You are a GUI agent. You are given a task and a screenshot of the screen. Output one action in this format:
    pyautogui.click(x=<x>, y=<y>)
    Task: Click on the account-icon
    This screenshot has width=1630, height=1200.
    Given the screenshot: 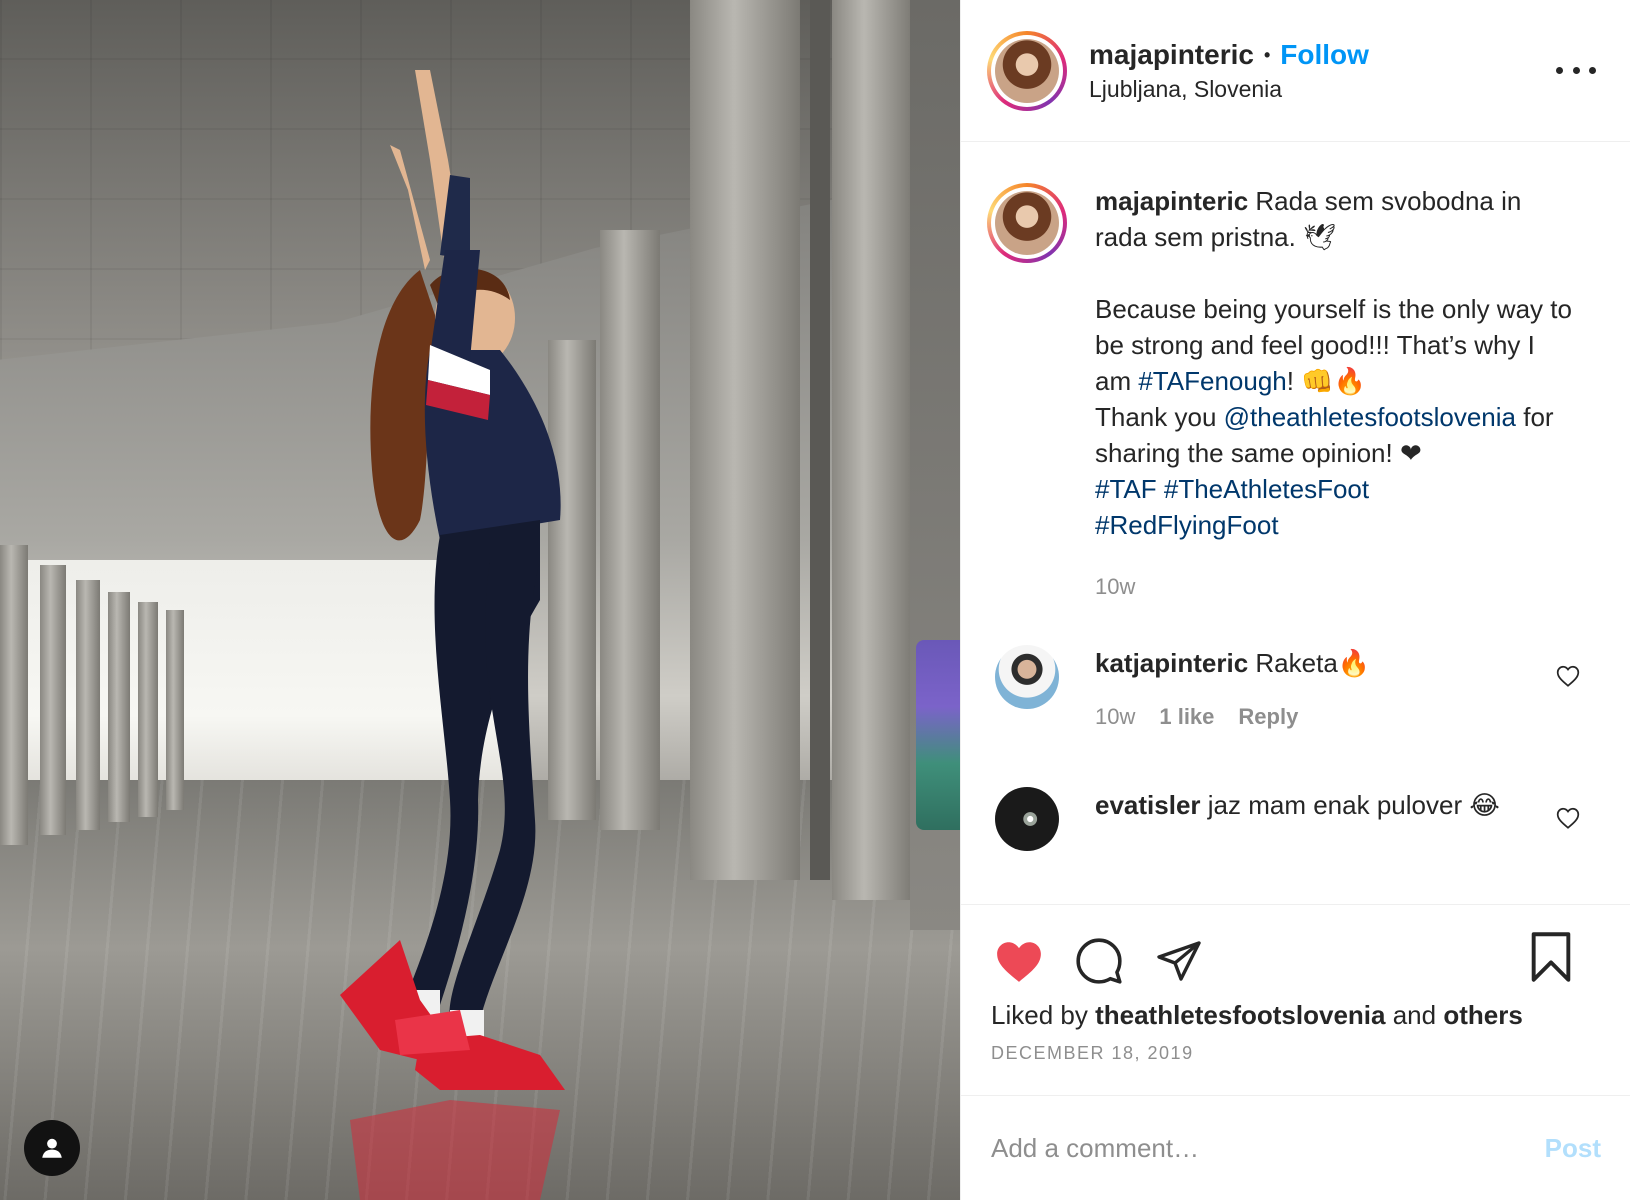 What is the action you would take?
    pyautogui.click(x=52, y=1148)
    